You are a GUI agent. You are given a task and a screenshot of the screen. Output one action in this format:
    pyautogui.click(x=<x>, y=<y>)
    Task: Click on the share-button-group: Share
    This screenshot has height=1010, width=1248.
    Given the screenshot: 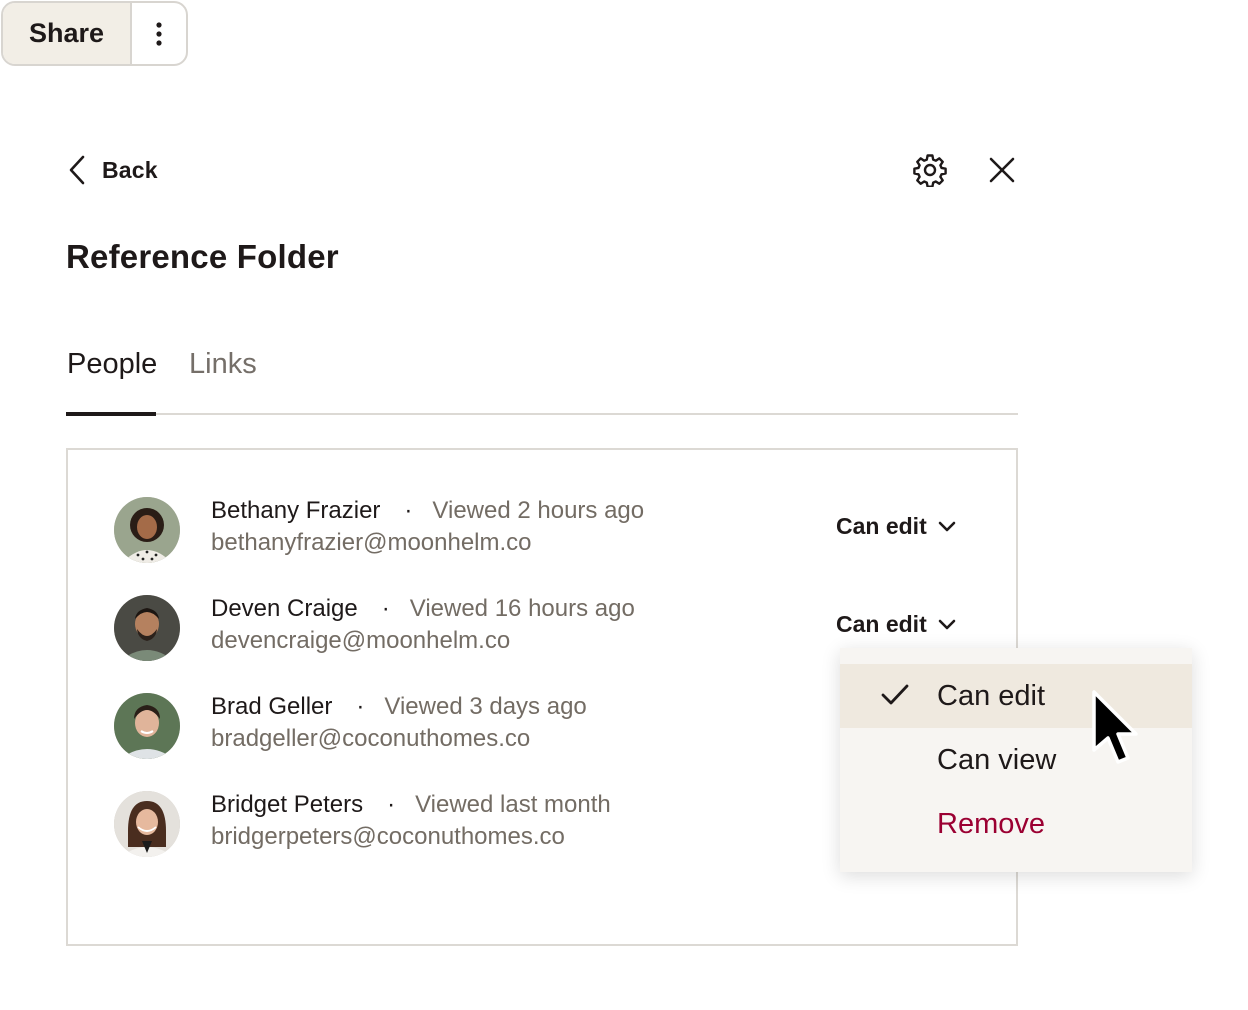 What is the action you would take?
    pyautogui.click(x=94, y=33)
    